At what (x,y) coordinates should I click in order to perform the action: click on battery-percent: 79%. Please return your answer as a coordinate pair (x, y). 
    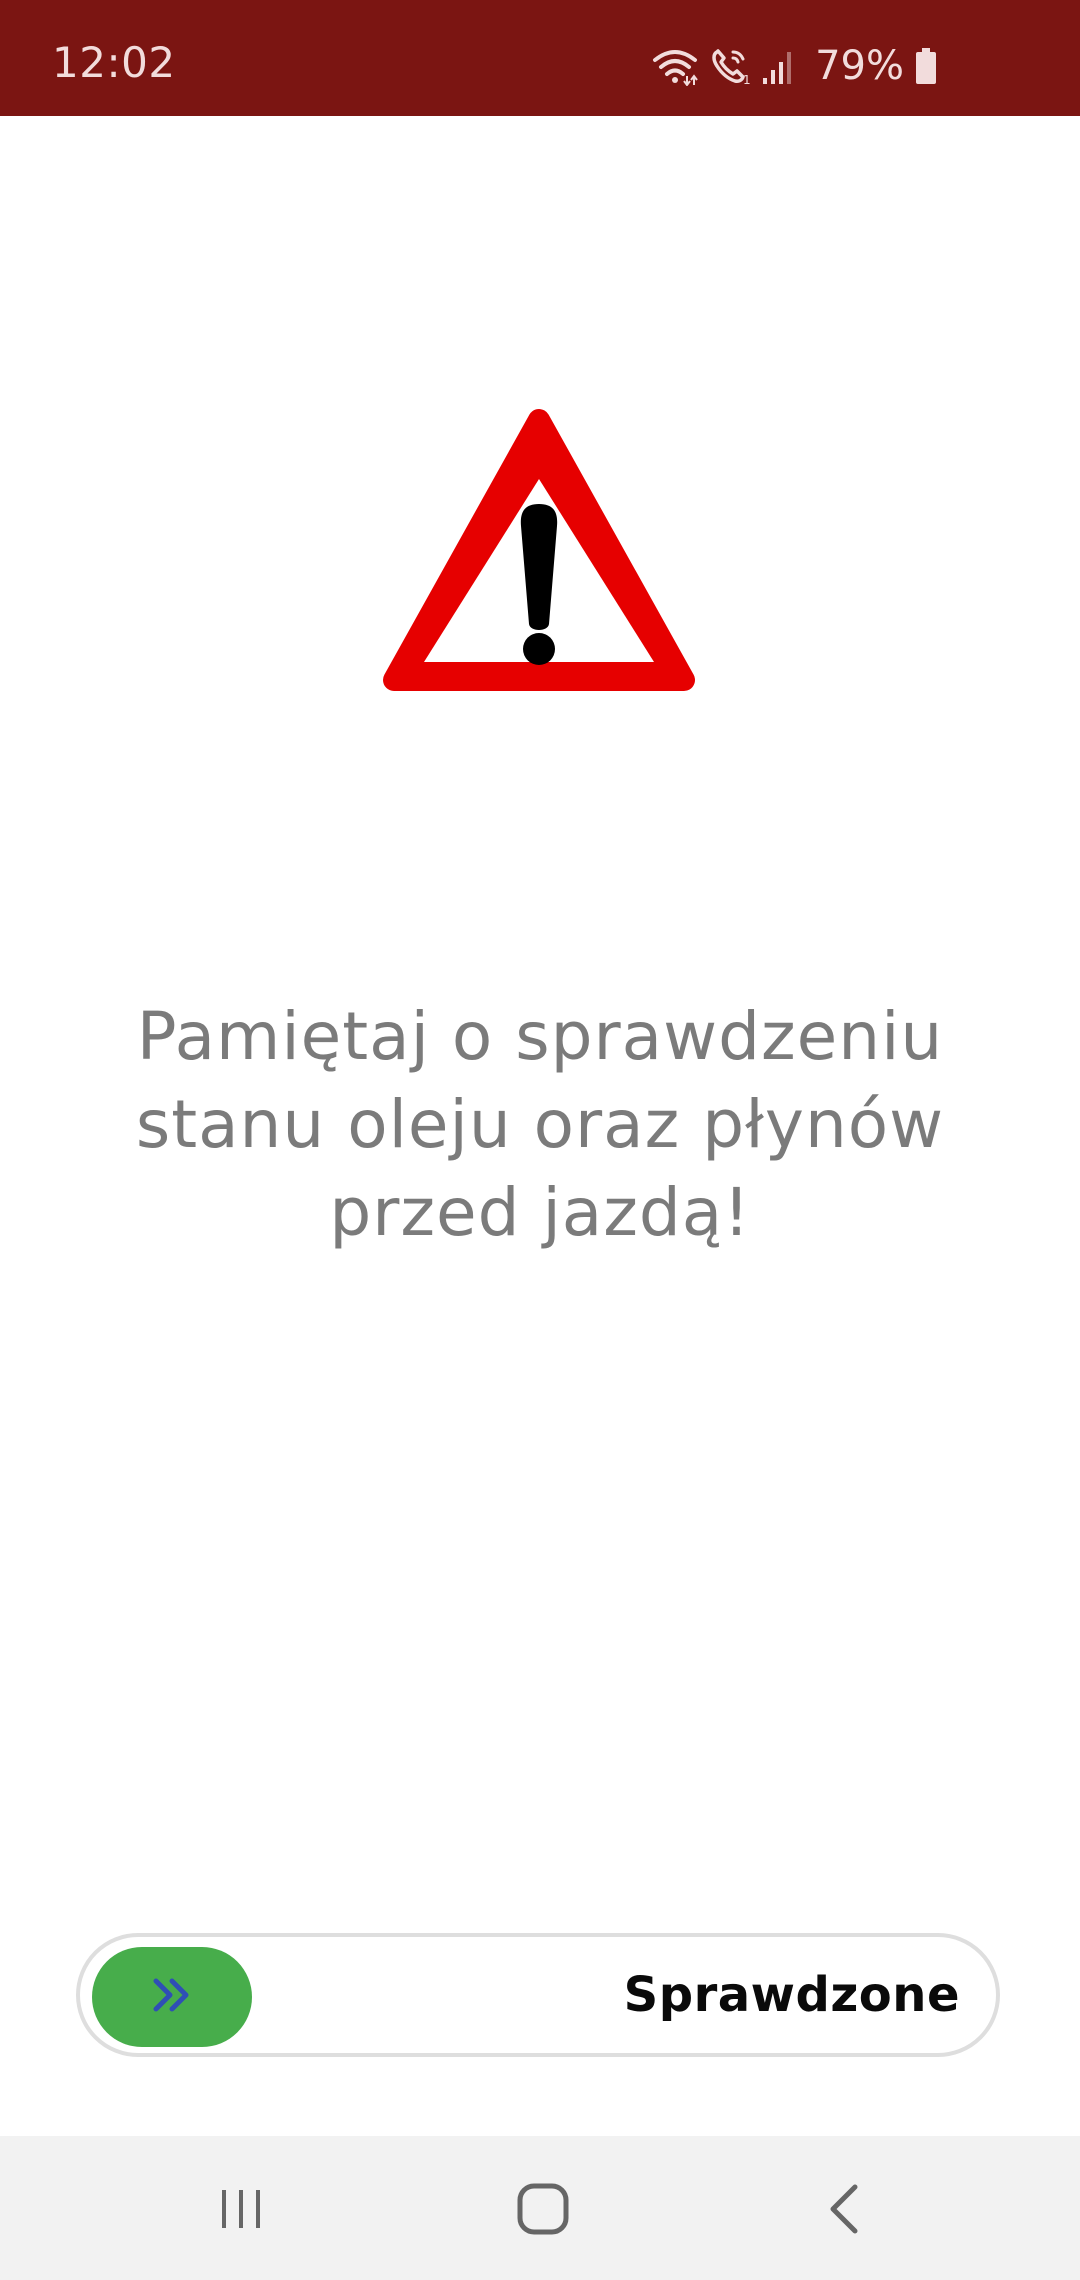
    Looking at the image, I should click on (859, 66).